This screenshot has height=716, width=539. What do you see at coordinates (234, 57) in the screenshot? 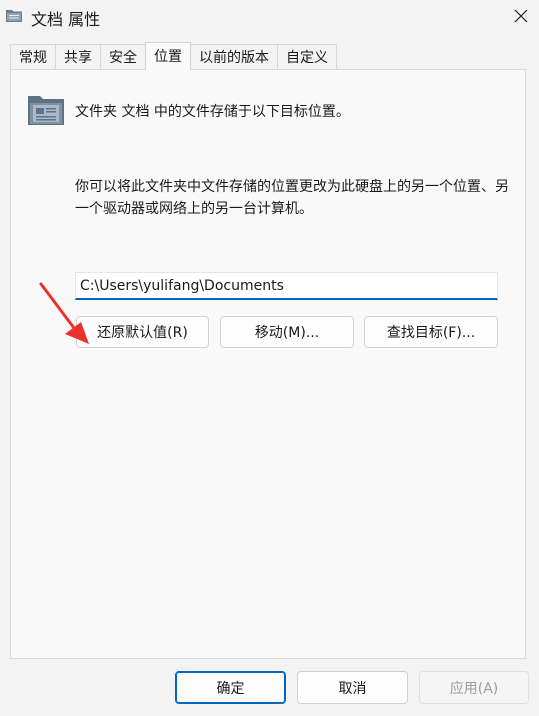
I see `tab-previous-versions: 以前的版本` at bounding box center [234, 57].